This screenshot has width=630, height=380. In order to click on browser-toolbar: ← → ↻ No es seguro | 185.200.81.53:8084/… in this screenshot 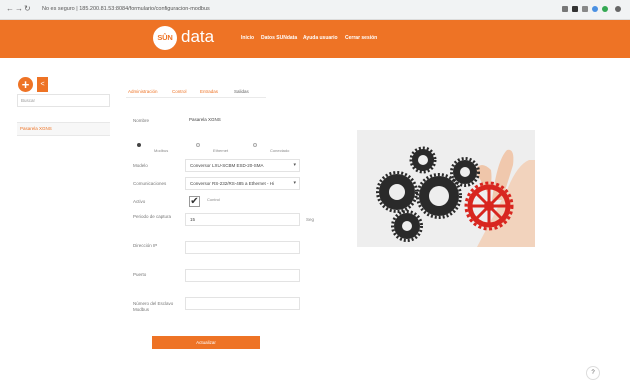, I will do `click(315, 10)`.